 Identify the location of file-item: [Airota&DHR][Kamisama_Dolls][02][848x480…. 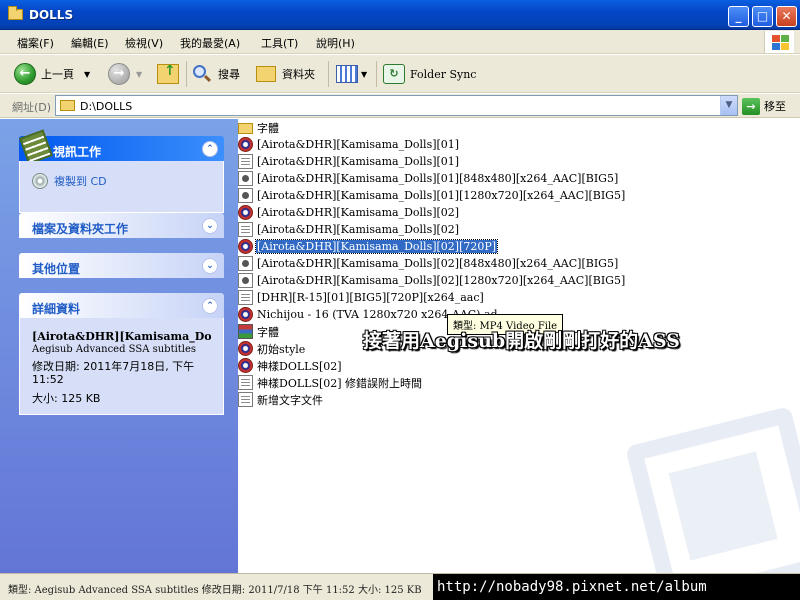
(428, 263).